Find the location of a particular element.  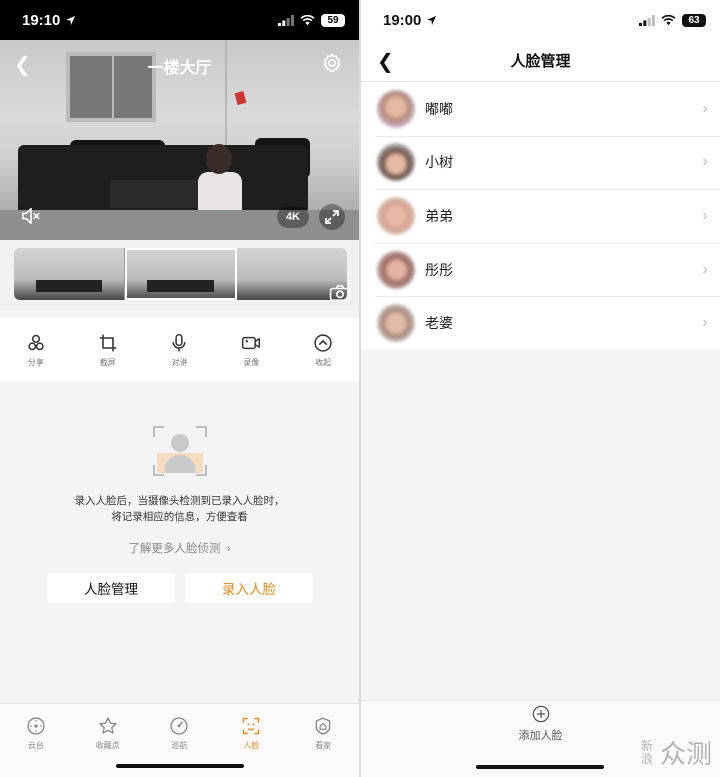

tab-label: 人脸 is located at coordinates (251, 745).